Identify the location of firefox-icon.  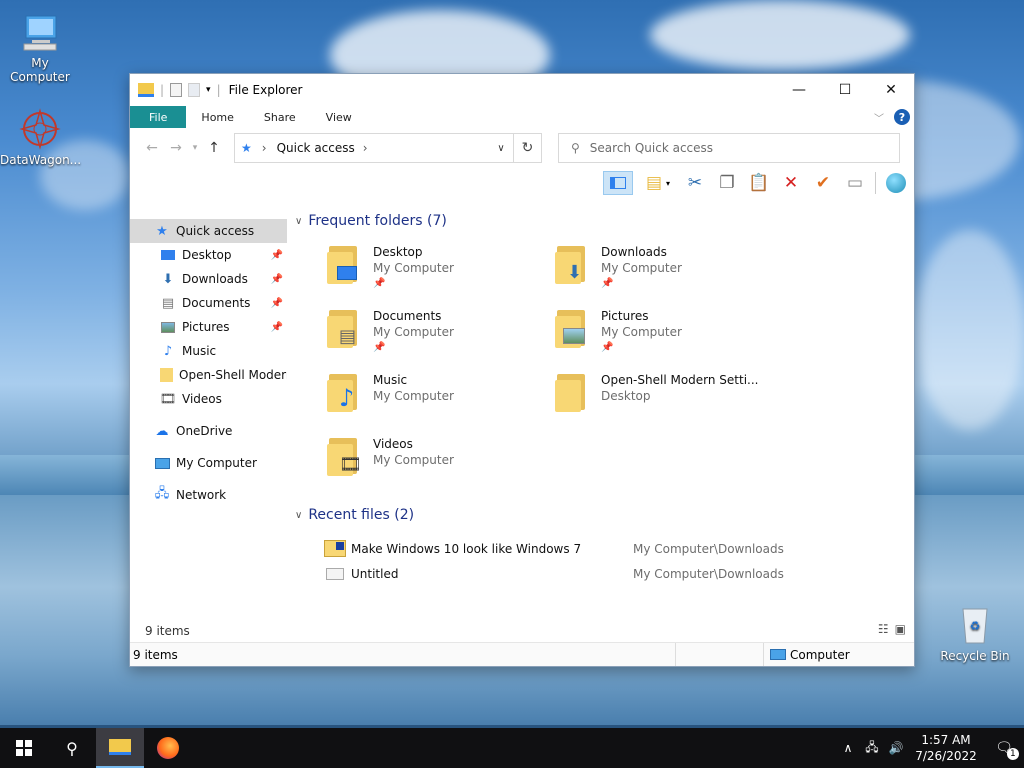
(168, 748).